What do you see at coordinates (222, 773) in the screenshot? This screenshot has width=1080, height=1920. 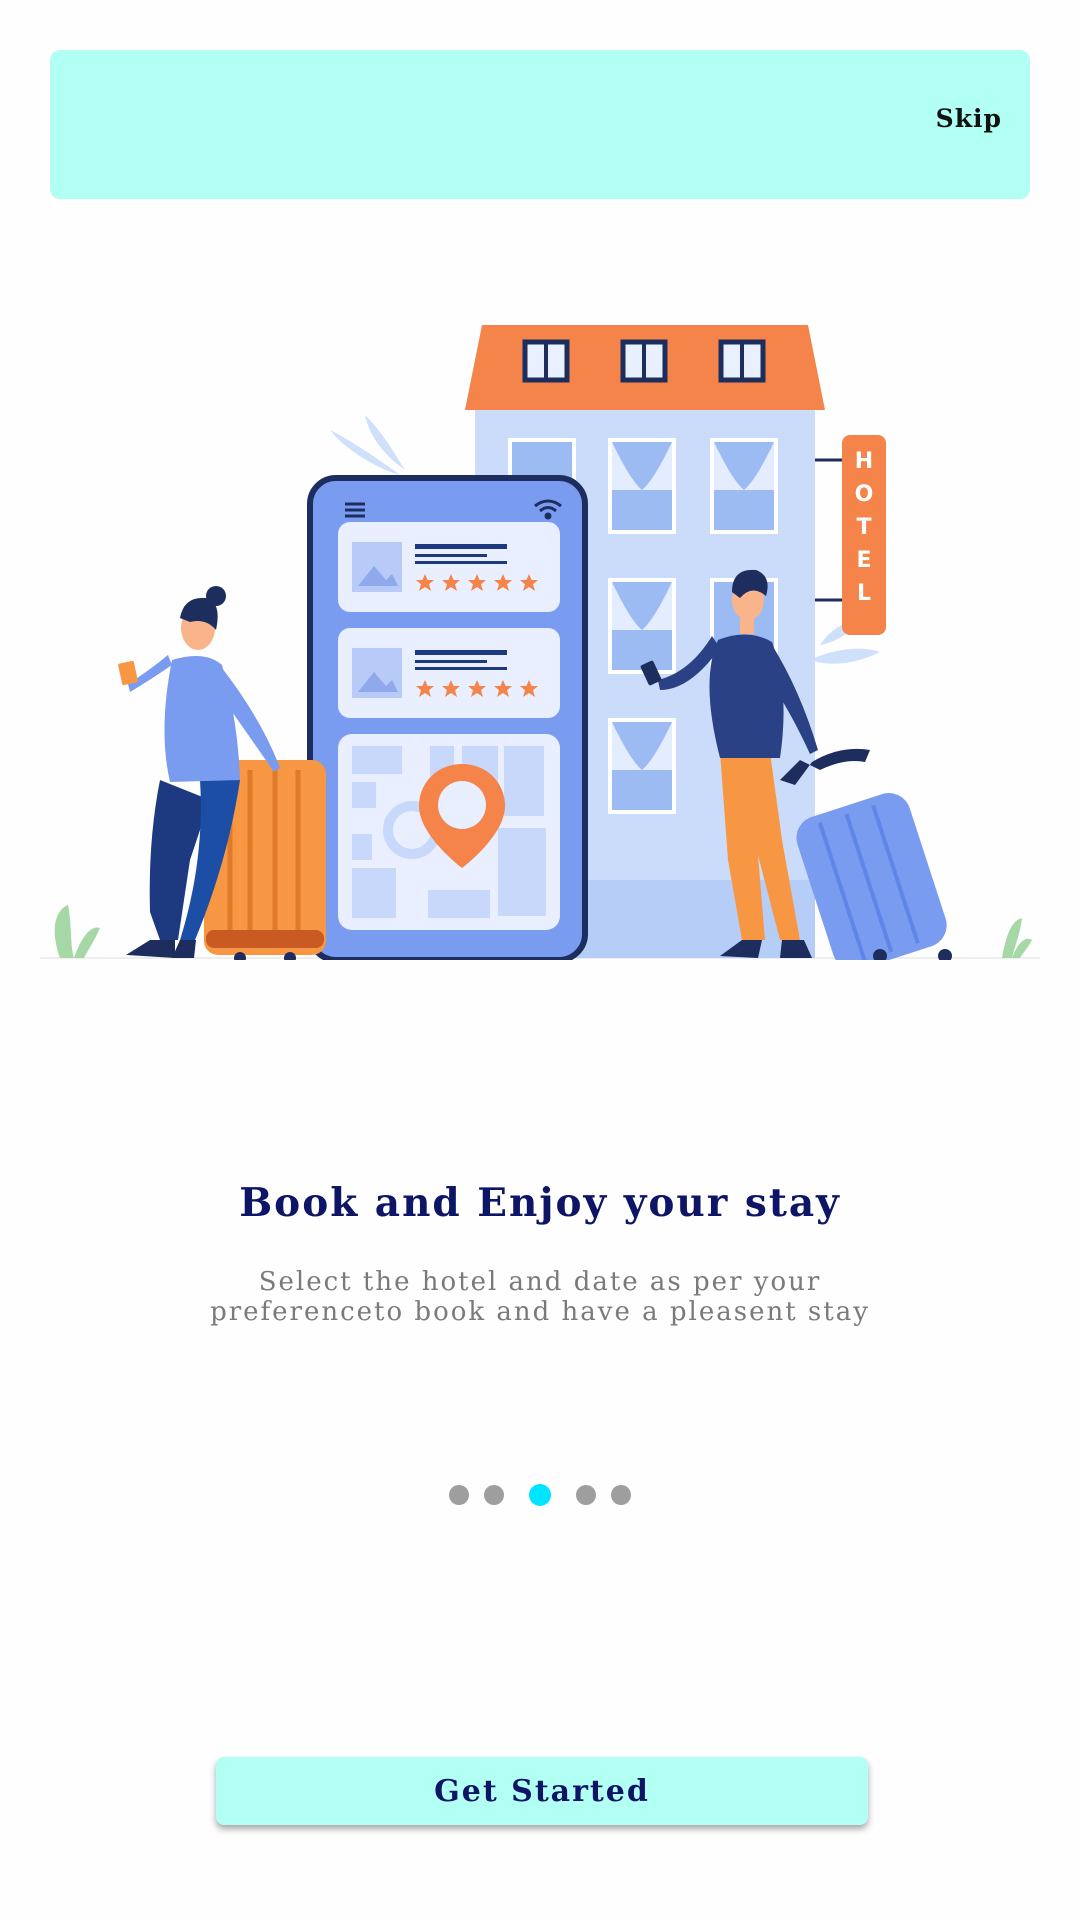 I see `woman-traveler-illustration` at bounding box center [222, 773].